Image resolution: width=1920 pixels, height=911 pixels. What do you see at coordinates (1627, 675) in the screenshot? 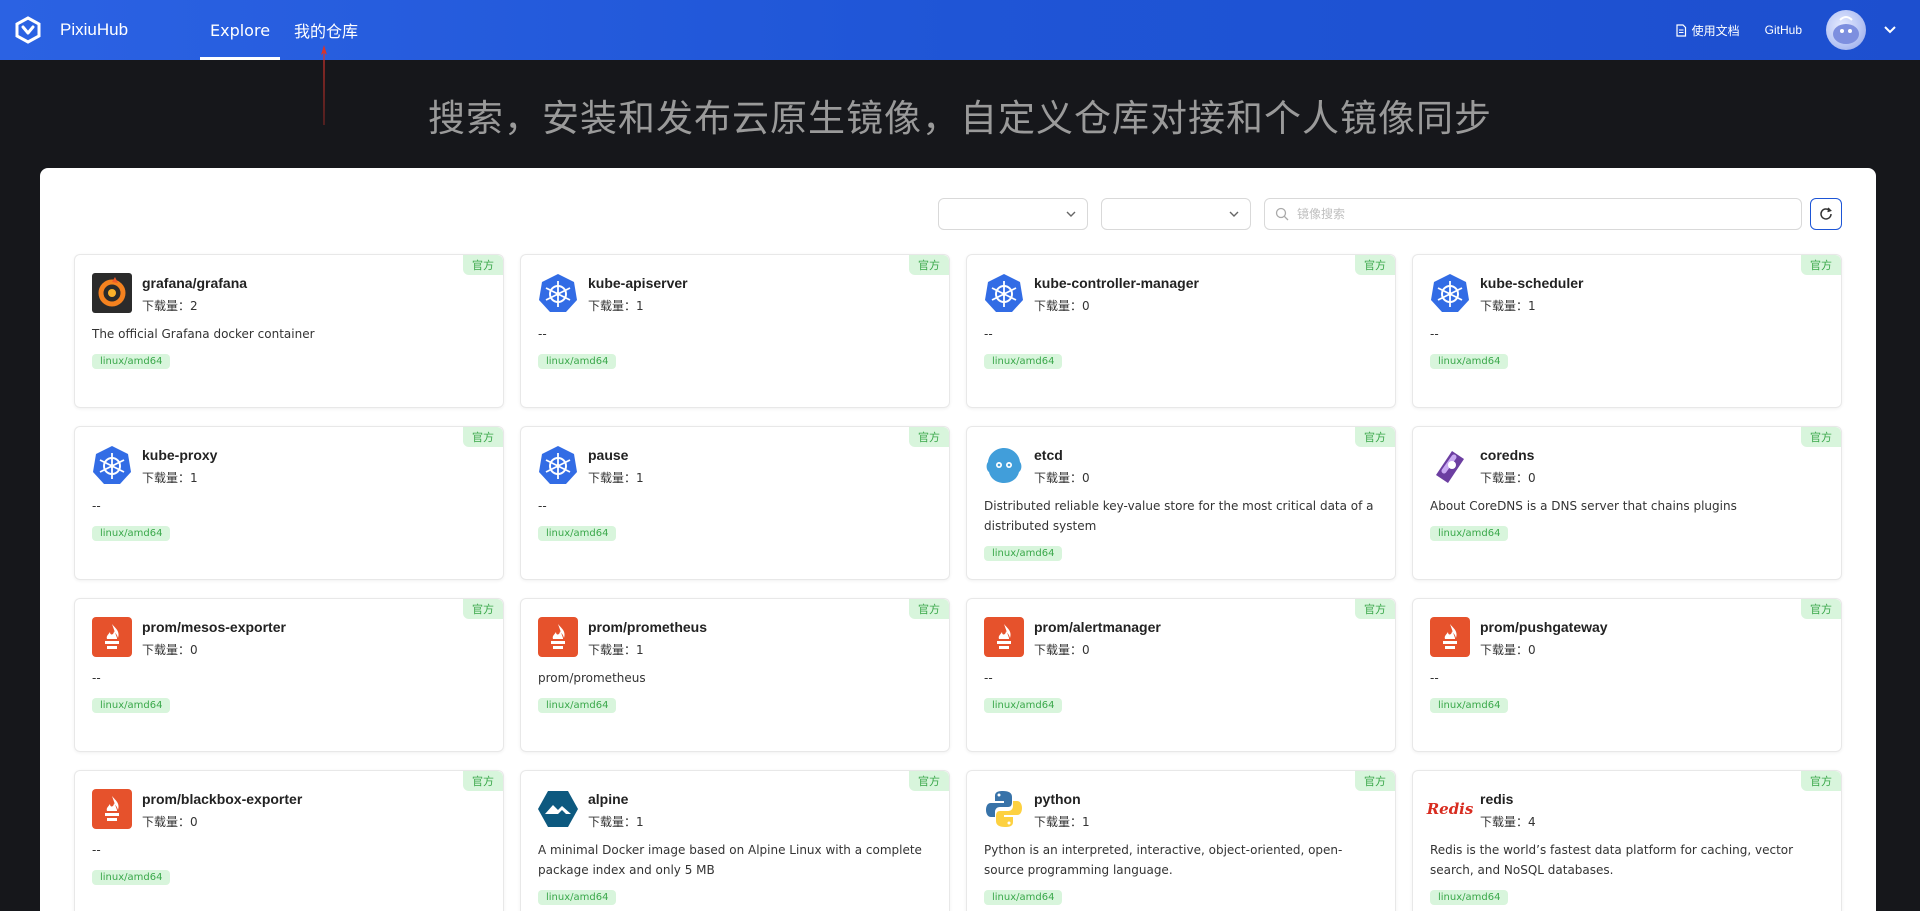
I see `image-card-prom-pushgateway: 官方 prom/pushgateway 下载量：0 -- linux/amd64` at bounding box center [1627, 675].